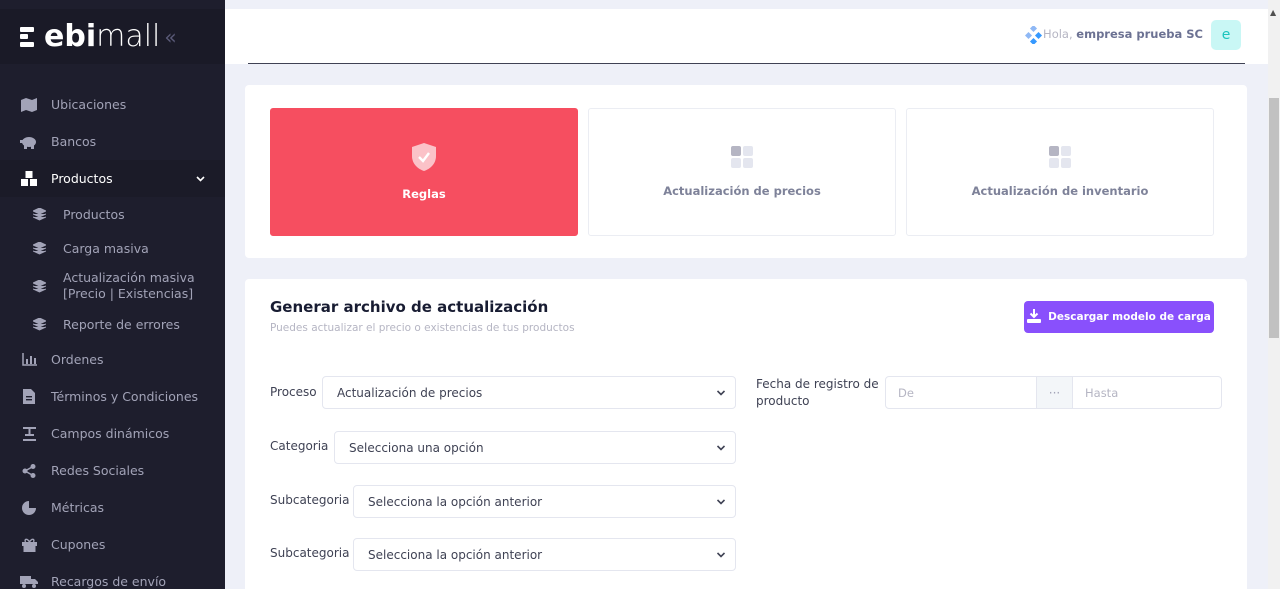 Image resolution: width=1280 pixels, height=589 pixels. I want to click on brand-bar: ebimall «, so click(112, 36).